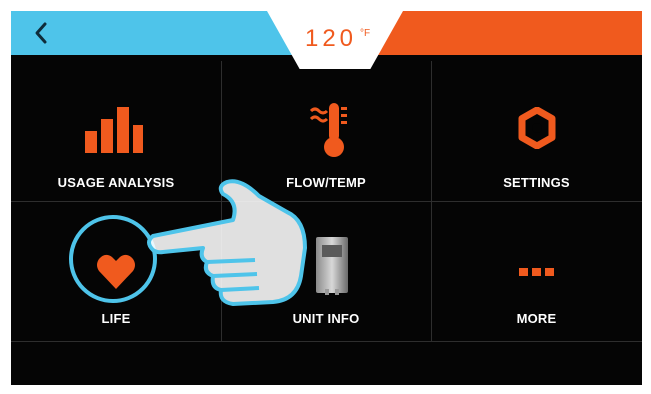 This screenshot has height=394, width=651. What do you see at coordinates (331, 38) in the screenshot?
I see `temperature-value: 120` at bounding box center [331, 38].